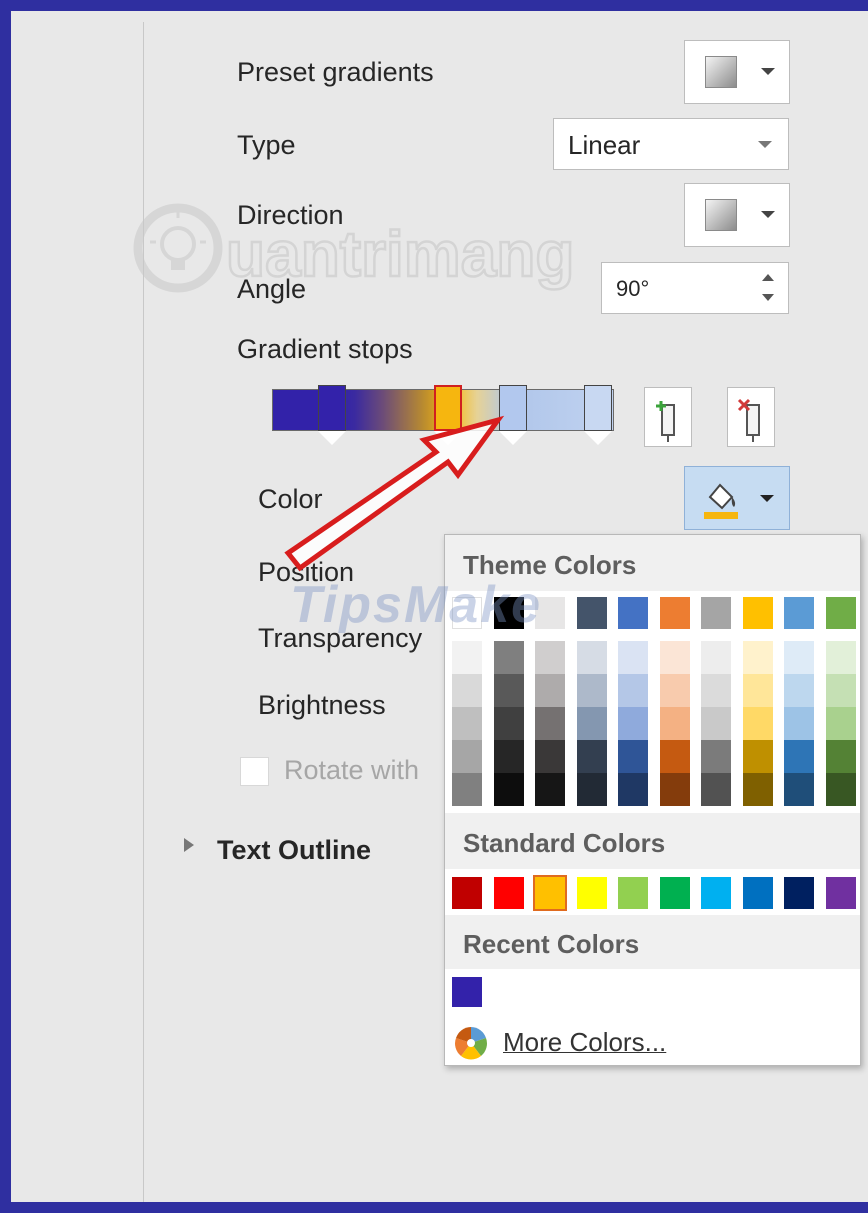  What do you see at coordinates (467, 992) in the screenshot?
I see `recent-color-swatch` at bounding box center [467, 992].